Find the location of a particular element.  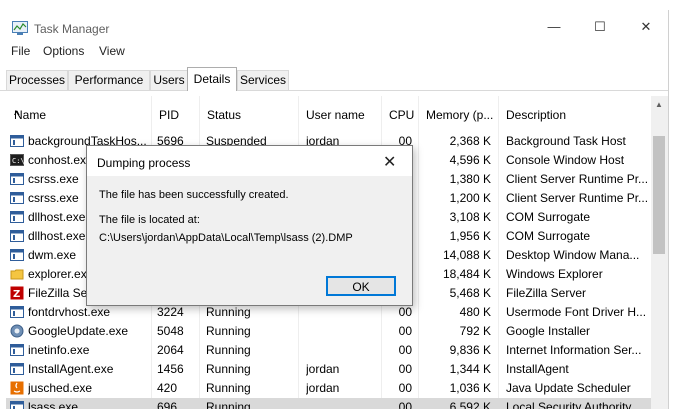

process-pid: 2064 is located at coordinates (170, 350).